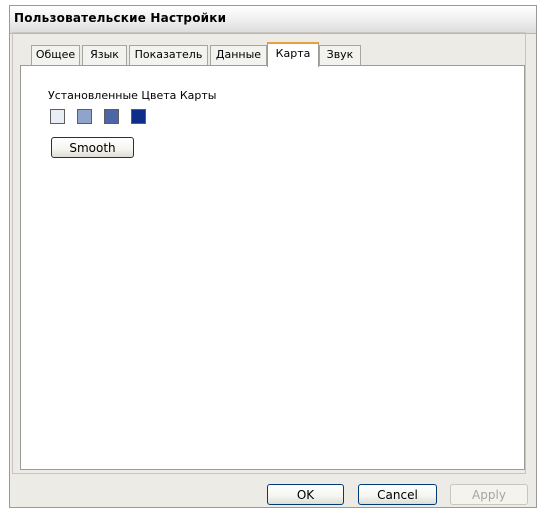  What do you see at coordinates (293, 54) in the screenshot?
I see `tab-map: Карта` at bounding box center [293, 54].